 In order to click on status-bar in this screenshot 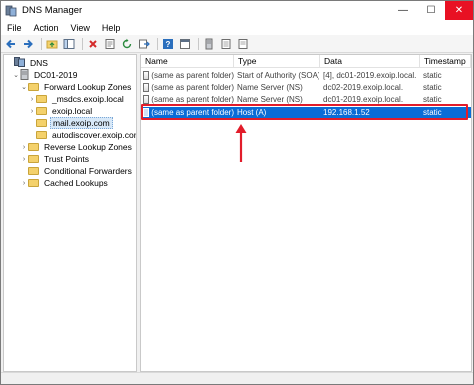, I will do `click(237, 378)`.